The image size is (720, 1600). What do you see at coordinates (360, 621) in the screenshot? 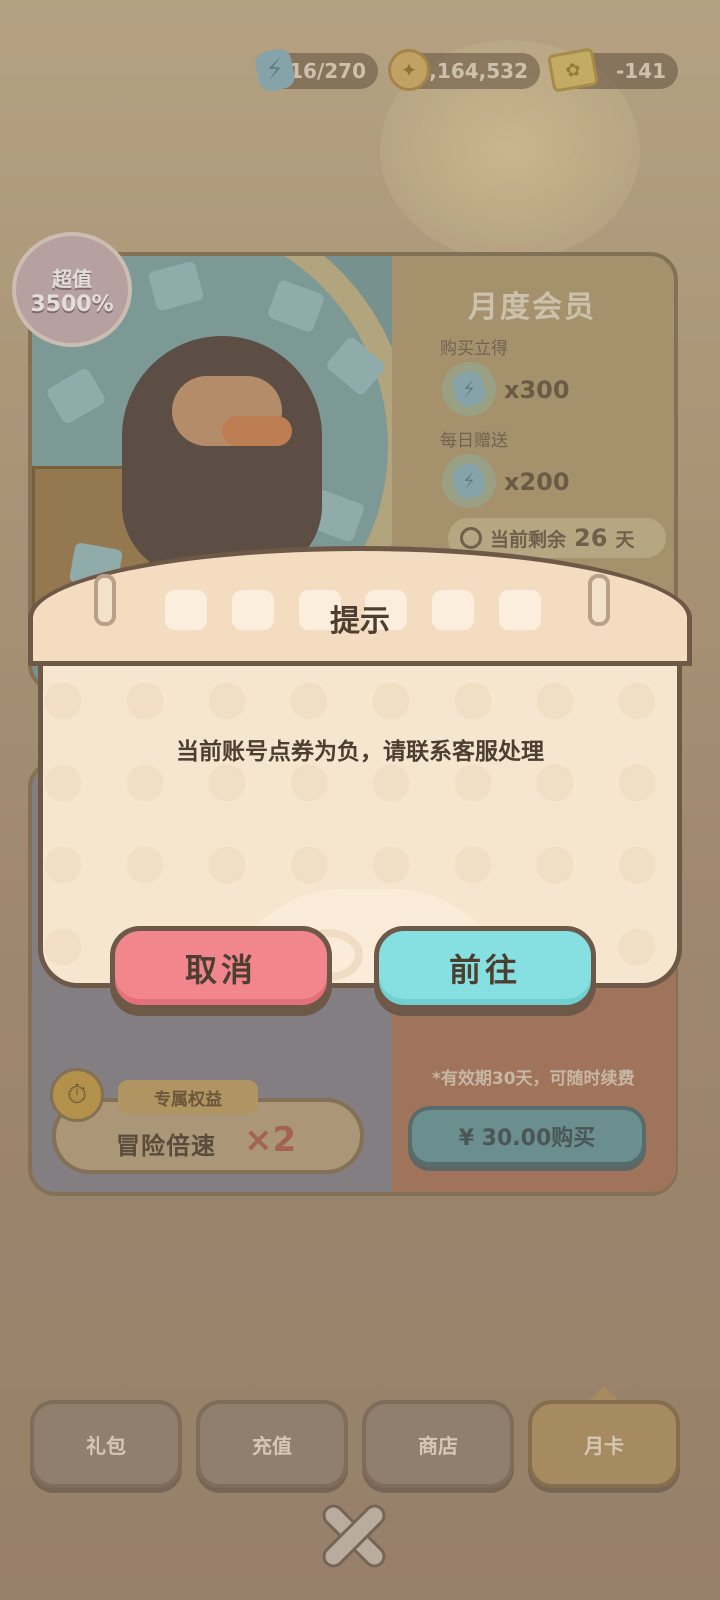
I see `dialog-title: 提示` at bounding box center [360, 621].